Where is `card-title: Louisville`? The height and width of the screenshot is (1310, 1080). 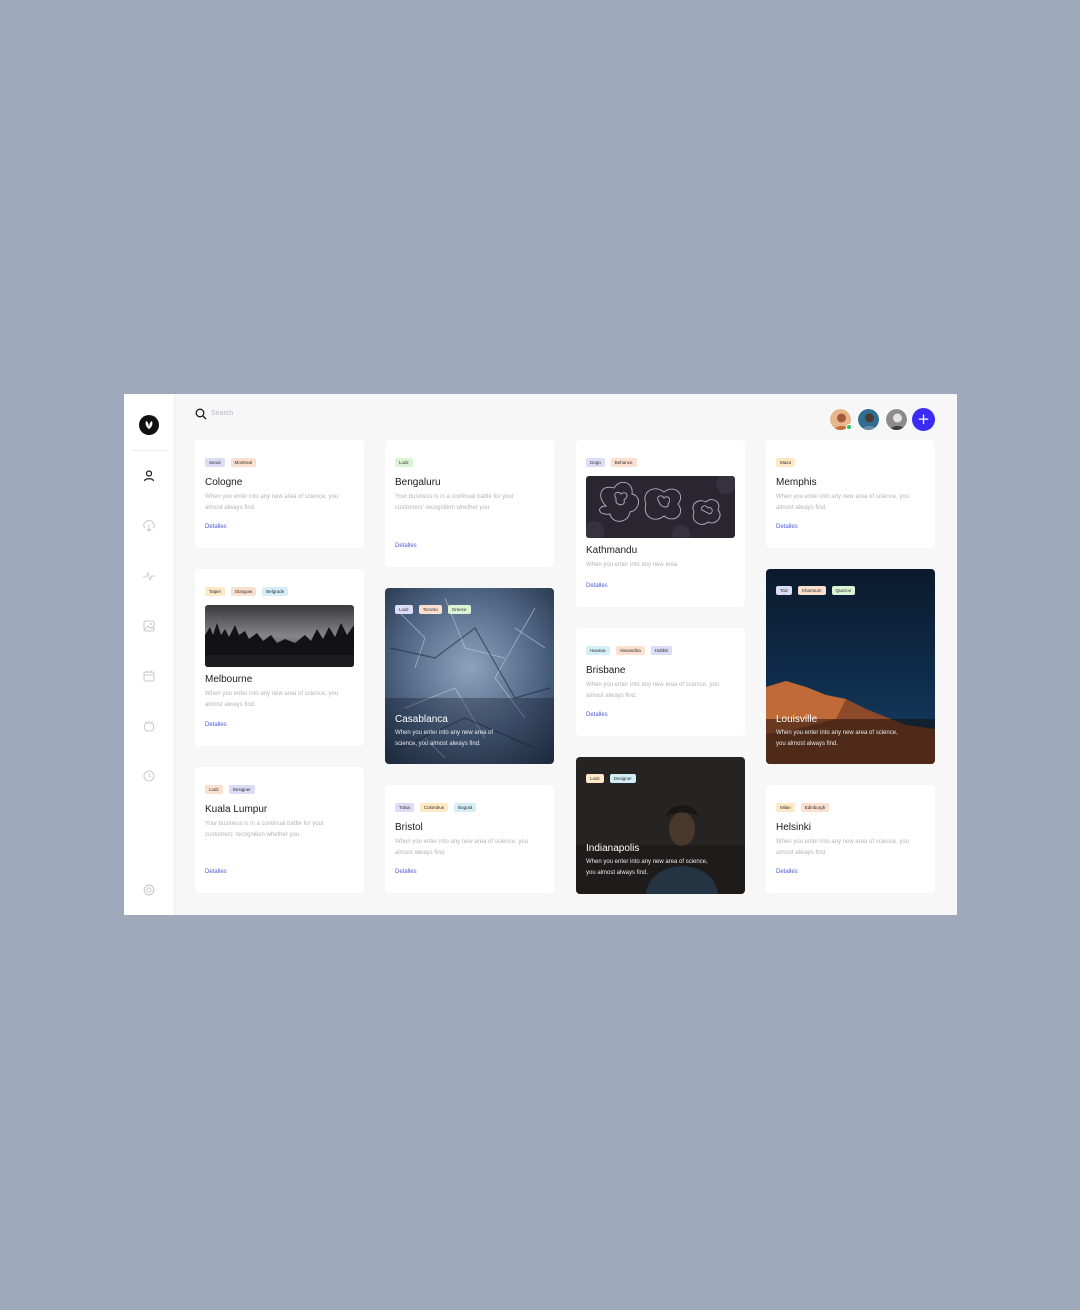
card-title: Louisville is located at coordinates (797, 719).